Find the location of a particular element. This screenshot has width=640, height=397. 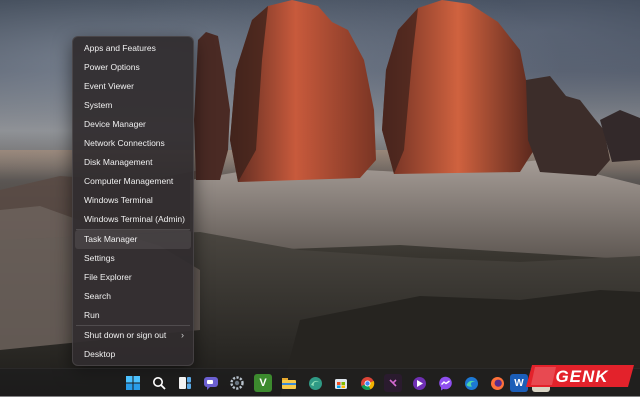

chat-icon is located at coordinates (211, 383).